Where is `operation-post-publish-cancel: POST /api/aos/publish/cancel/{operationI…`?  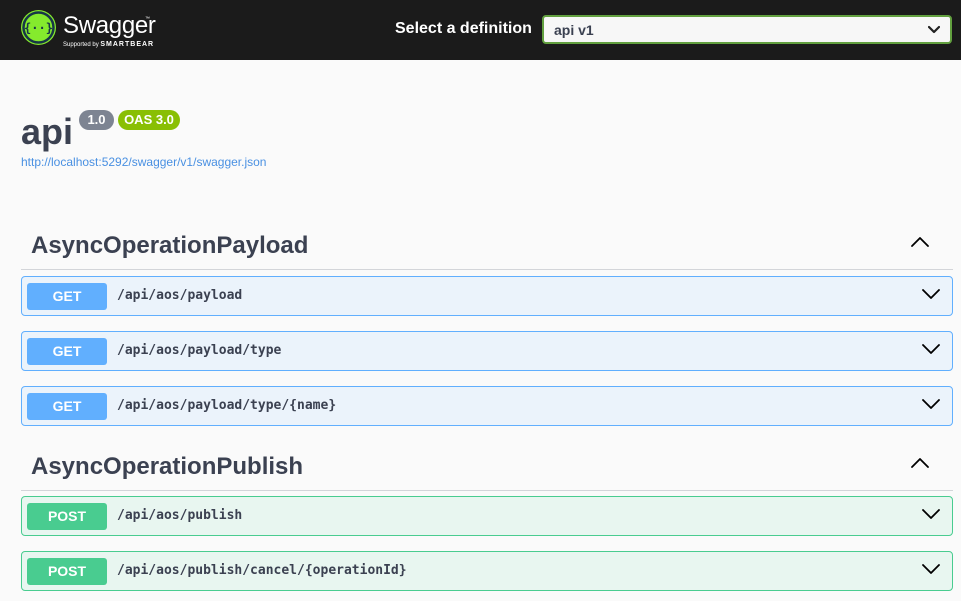 operation-post-publish-cancel: POST /api/aos/publish/cancel/{operationI… is located at coordinates (487, 571).